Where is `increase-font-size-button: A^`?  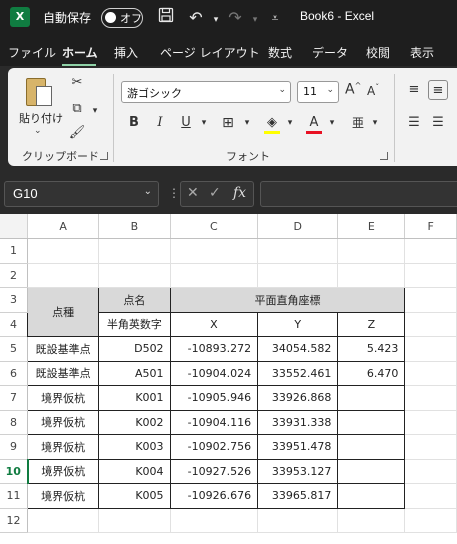
increase-font-size-button: A^ is located at coordinates (353, 89).